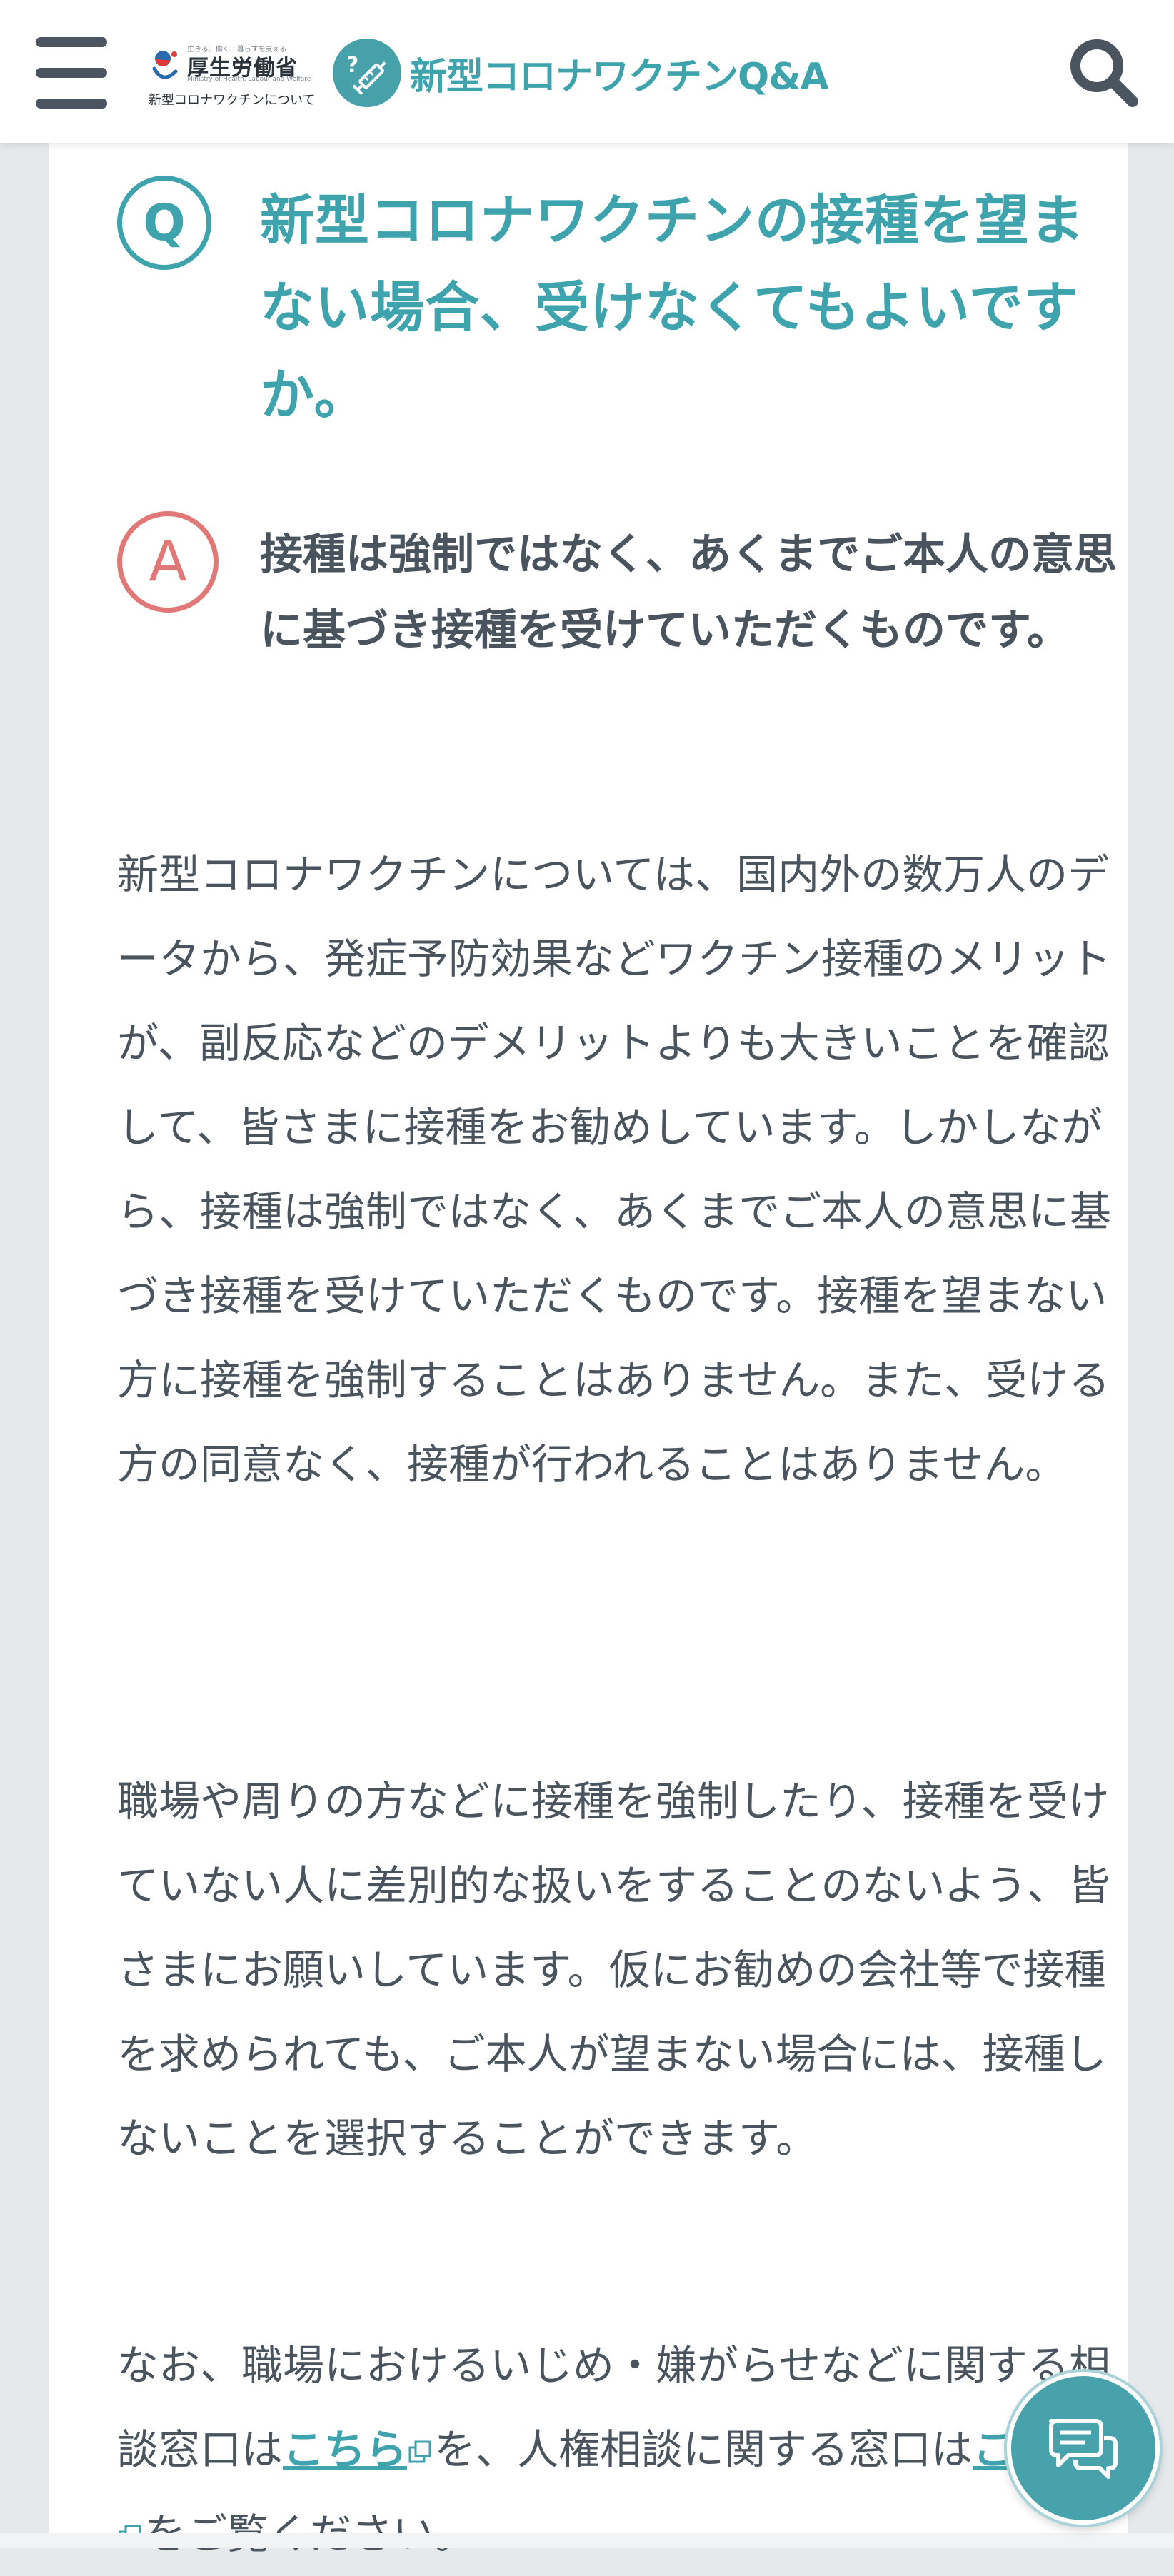 The height and width of the screenshot is (2576, 1174). What do you see at coordinates (619, 77) in the screenshot?
I see `site-title: 新型コロナワクチンQ&A` at bounding box center [619, 77].